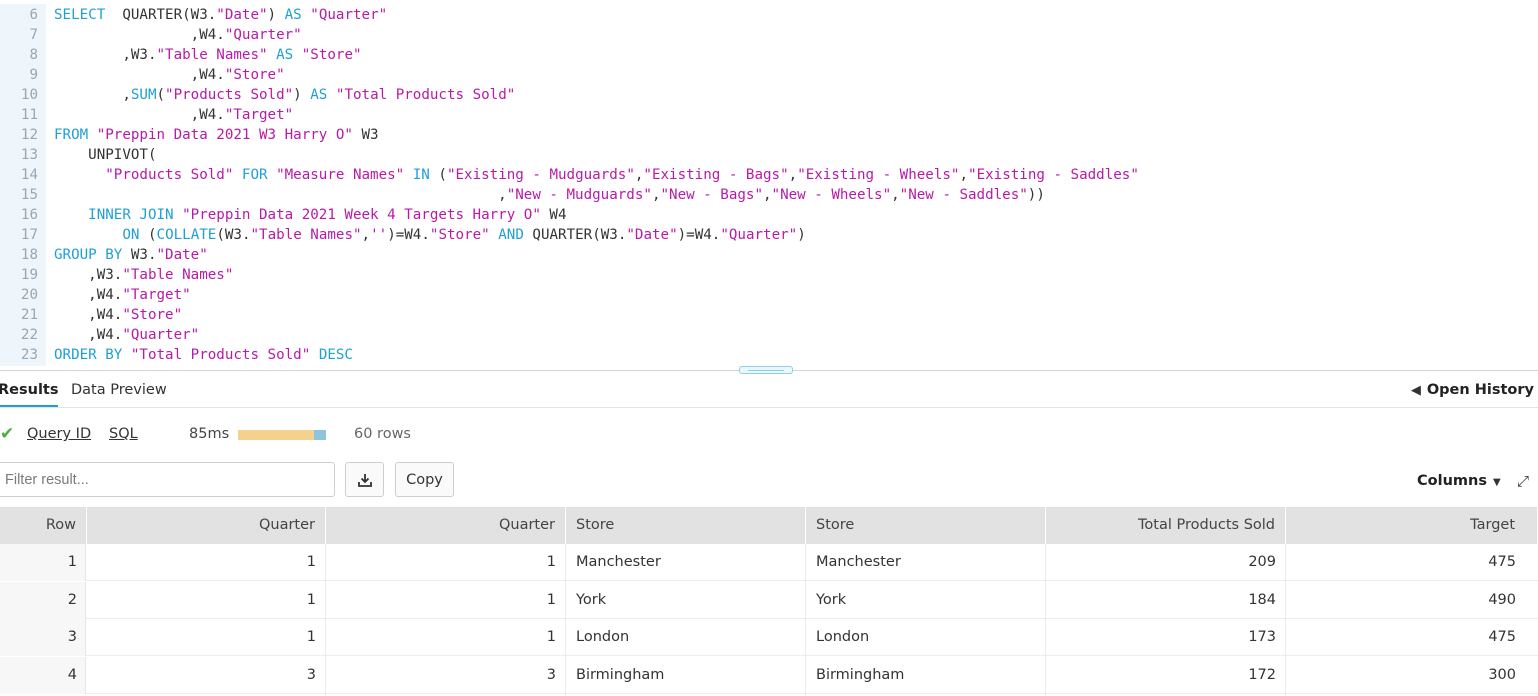  What do you see at coordinates (769, 155) in the screenshot?
I see `code-line: 13 UNPIVOT(` at bounding box center [769, 155].